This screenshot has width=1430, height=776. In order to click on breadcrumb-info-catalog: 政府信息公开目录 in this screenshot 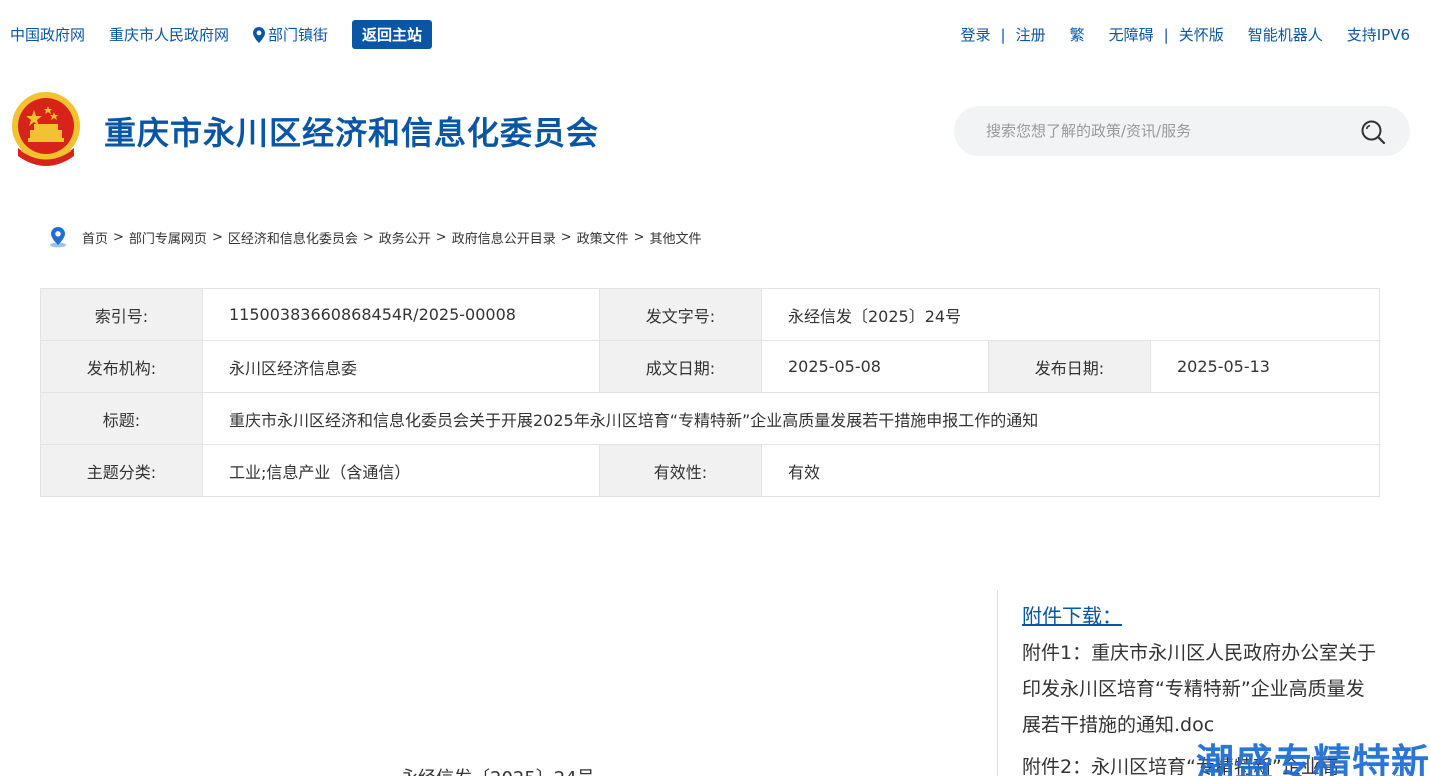, I will do `click(504, 237)`.